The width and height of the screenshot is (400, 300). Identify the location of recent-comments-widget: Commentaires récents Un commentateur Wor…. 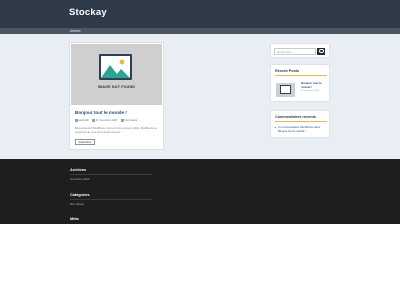
(300, 124).